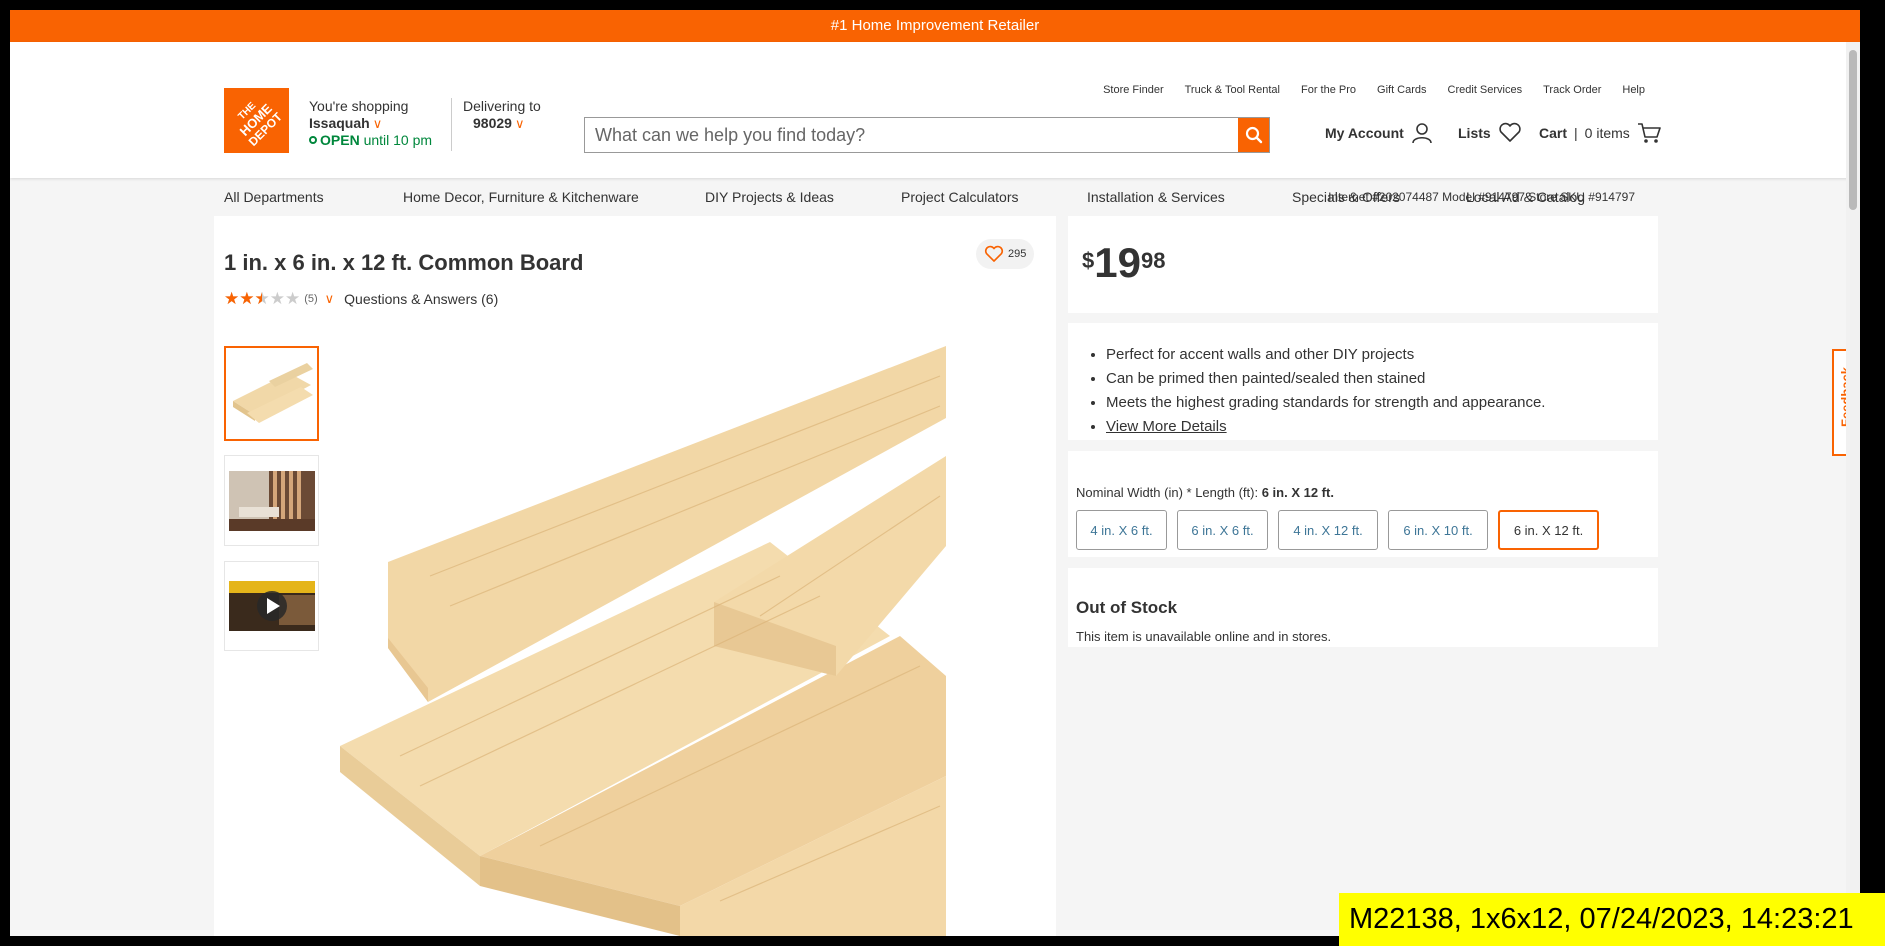  Describe the element at coordinates (1853, 489) in the screenshot. I see `page-scrollbar` at that location.